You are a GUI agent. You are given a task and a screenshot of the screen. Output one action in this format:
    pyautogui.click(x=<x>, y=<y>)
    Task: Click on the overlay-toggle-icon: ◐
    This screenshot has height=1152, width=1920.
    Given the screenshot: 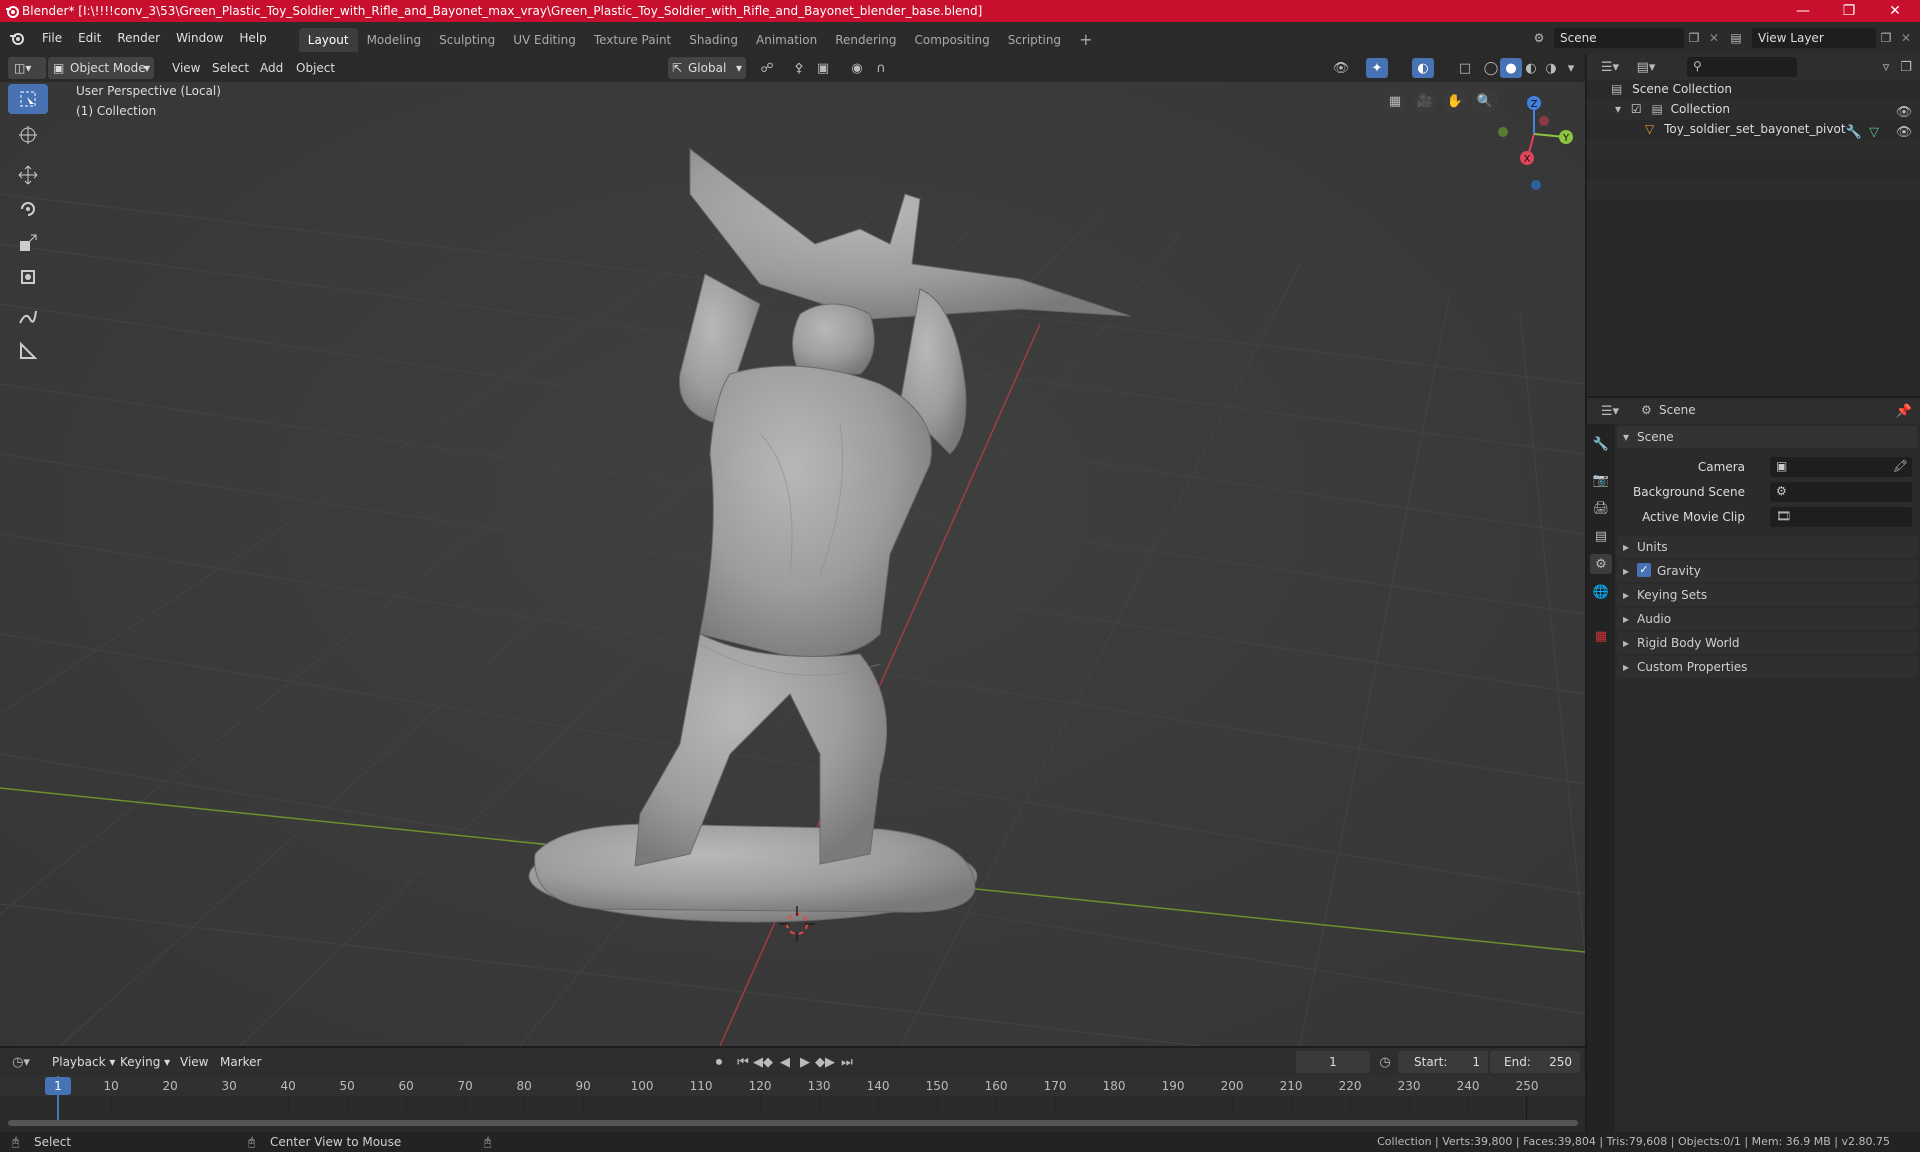 What is the action you would take?
    pyautogui.click(x=1423, y=68)
    